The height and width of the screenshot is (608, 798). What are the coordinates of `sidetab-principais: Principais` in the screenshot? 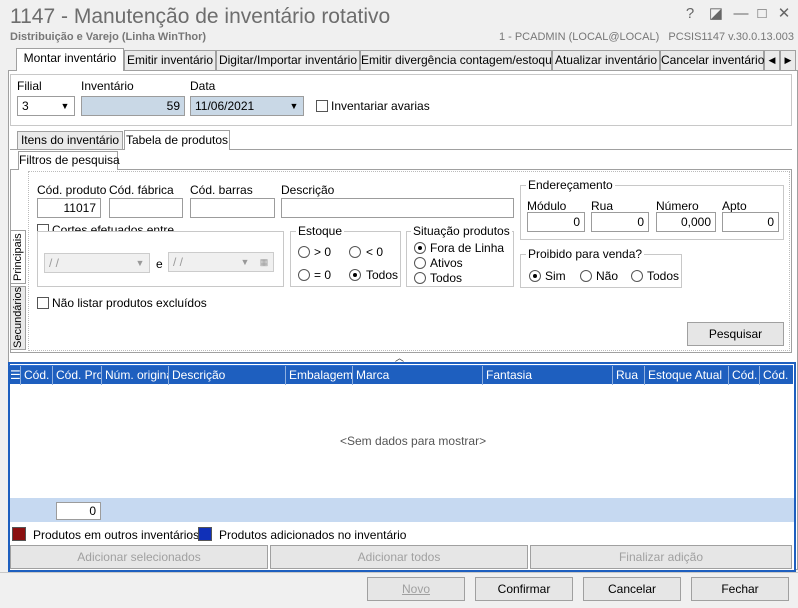 It's located at (18, 257).